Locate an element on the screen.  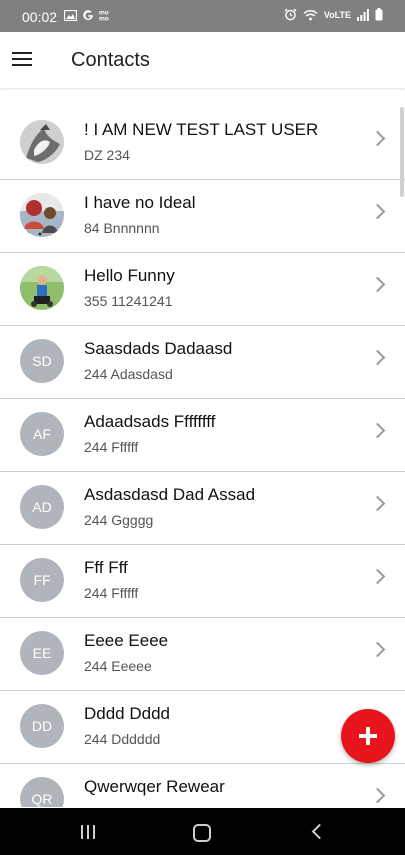
contact-subtitle: 244 Adasdasd is located at coordinates (128, 374).